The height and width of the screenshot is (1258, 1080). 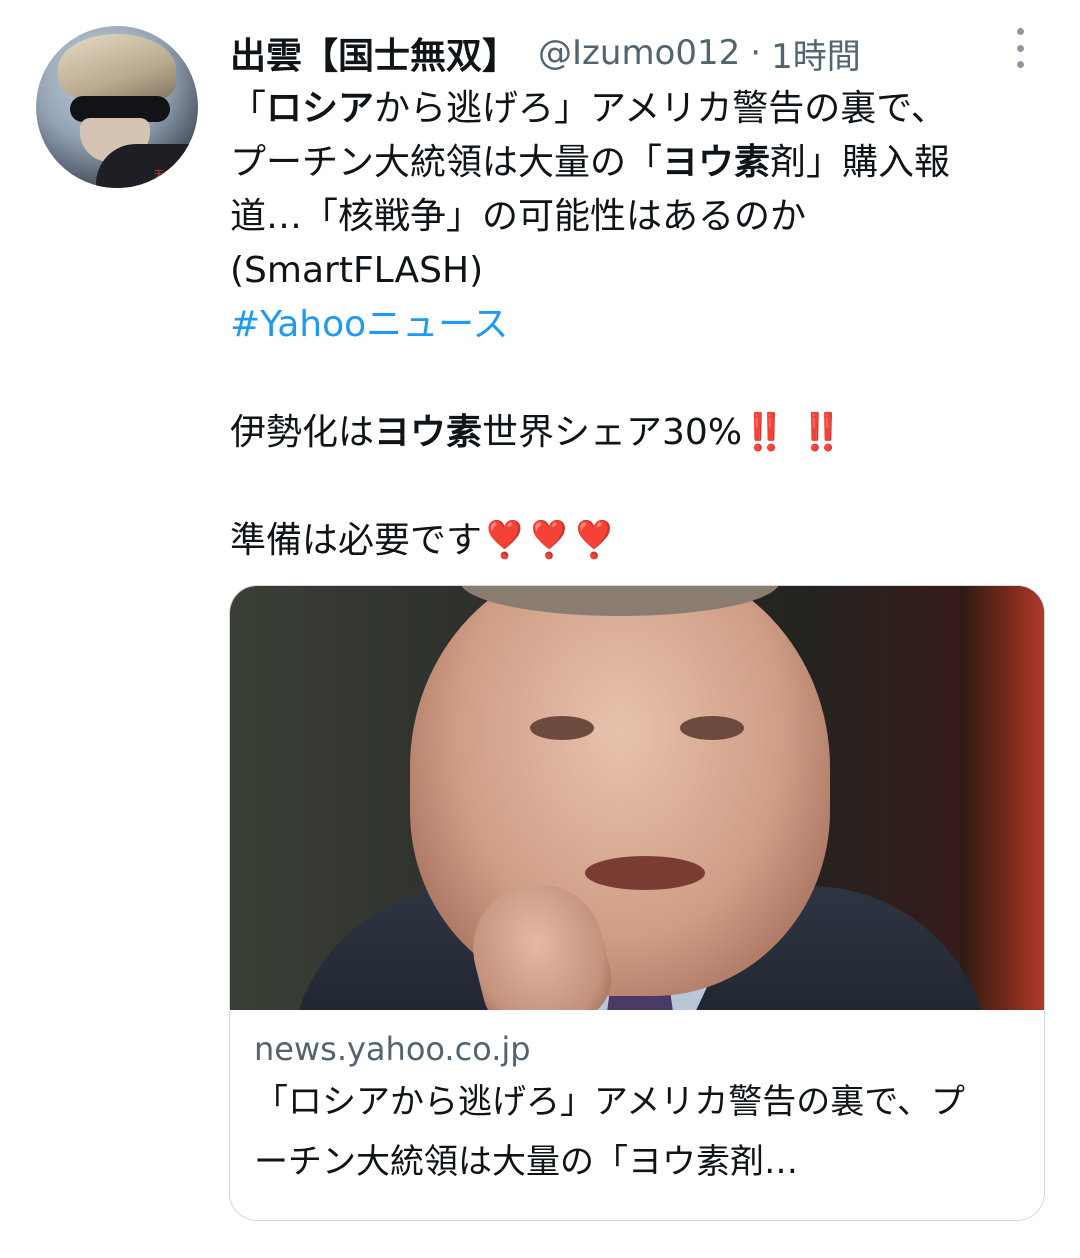 What do you see at coordinates (117, 107) in the screenshot?
I see `avatar: 天衣無縫` at bounding box center [117, 107].